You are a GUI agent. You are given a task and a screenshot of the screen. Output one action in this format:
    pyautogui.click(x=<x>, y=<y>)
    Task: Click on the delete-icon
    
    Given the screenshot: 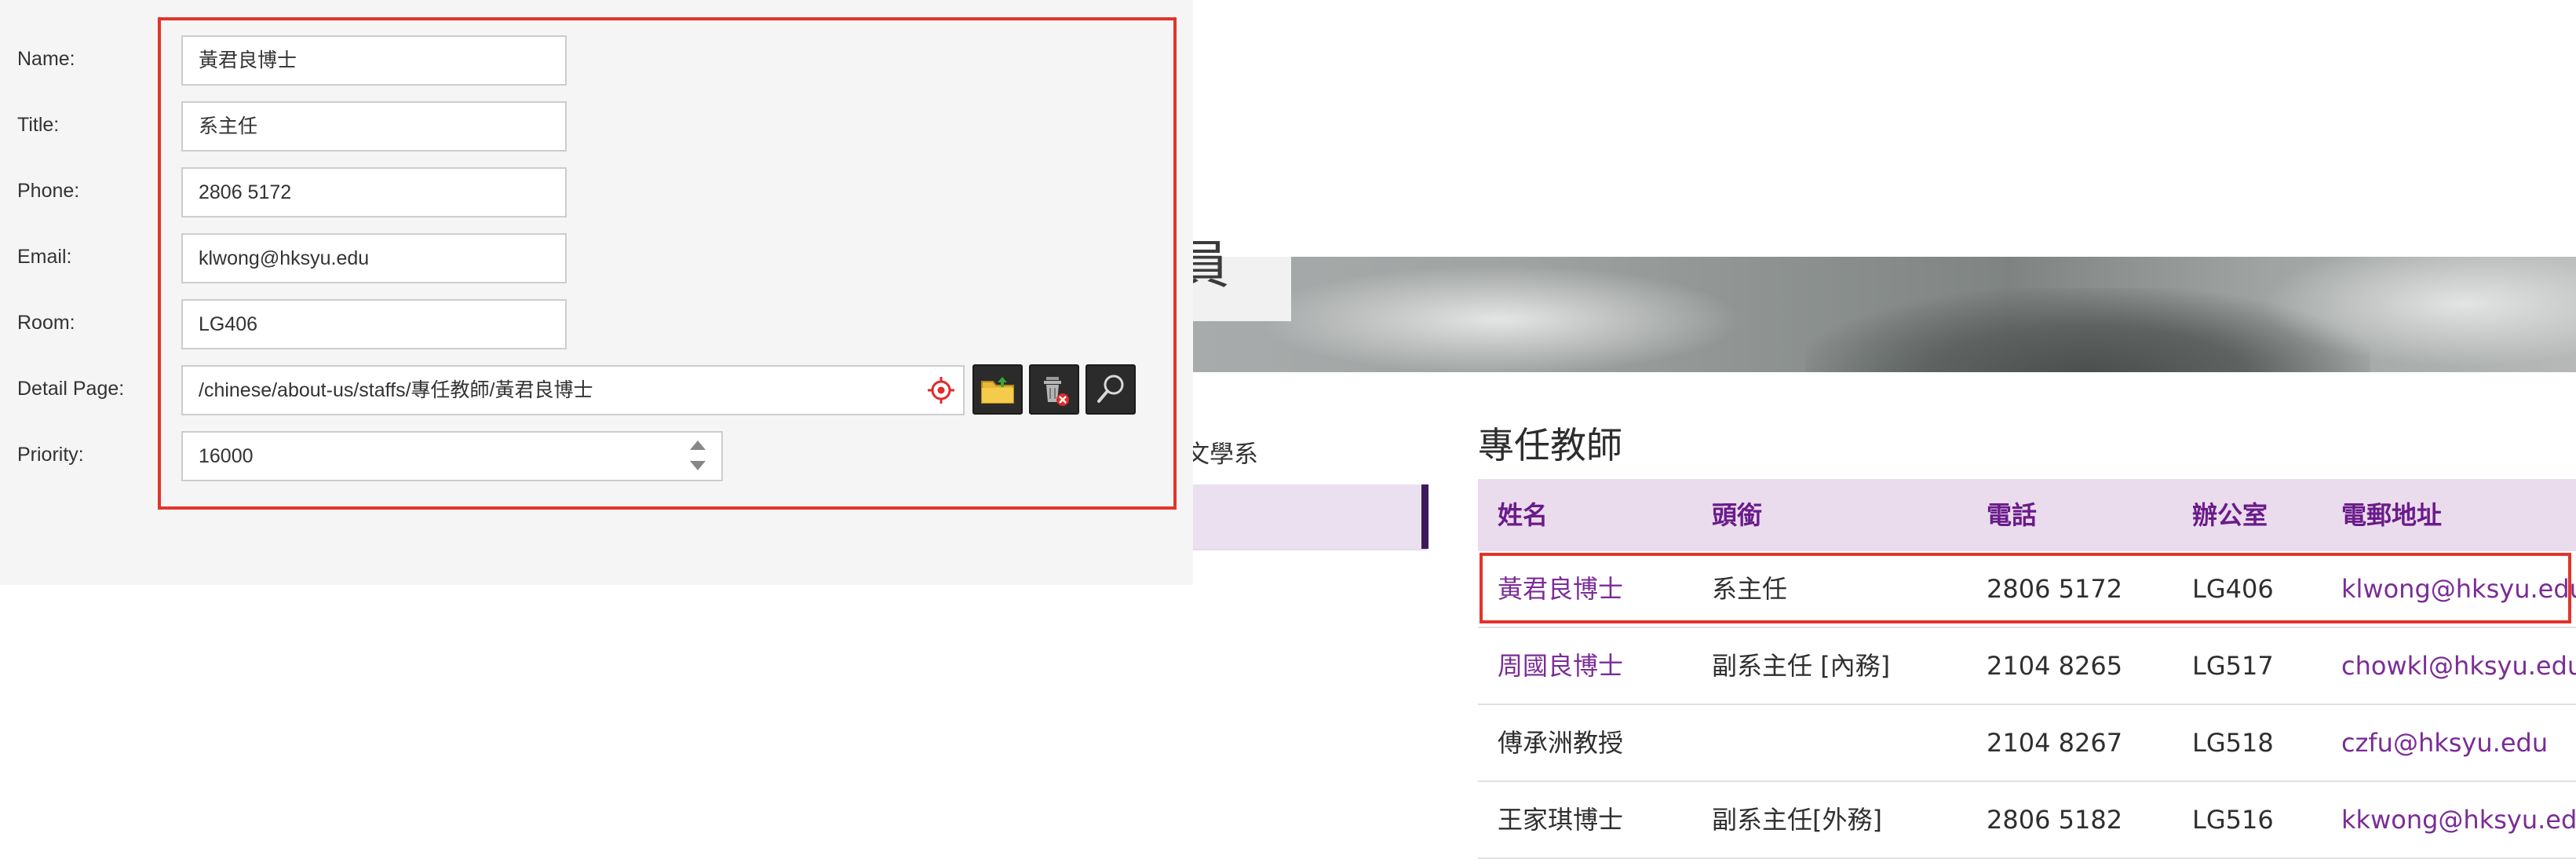 What is the action you would take?
    pyautogui.click(x=1056, y=392)
    